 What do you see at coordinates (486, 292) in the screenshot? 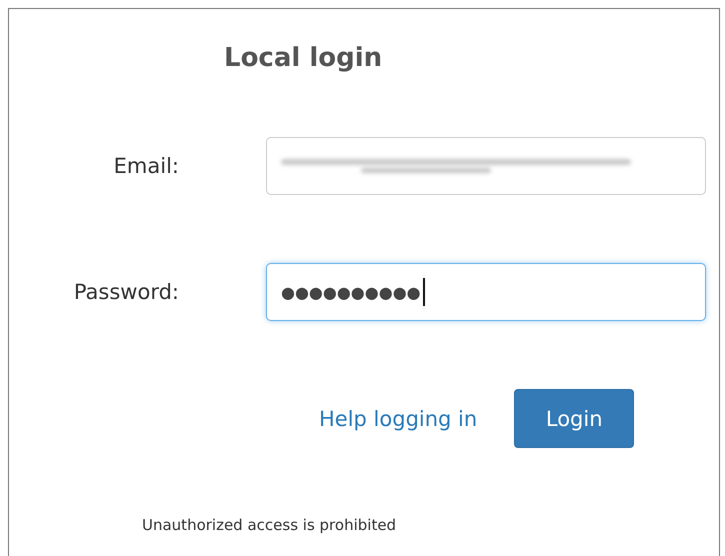
I see `input-field: ●●●●●●●●●●` at bounding box center [486, 292].